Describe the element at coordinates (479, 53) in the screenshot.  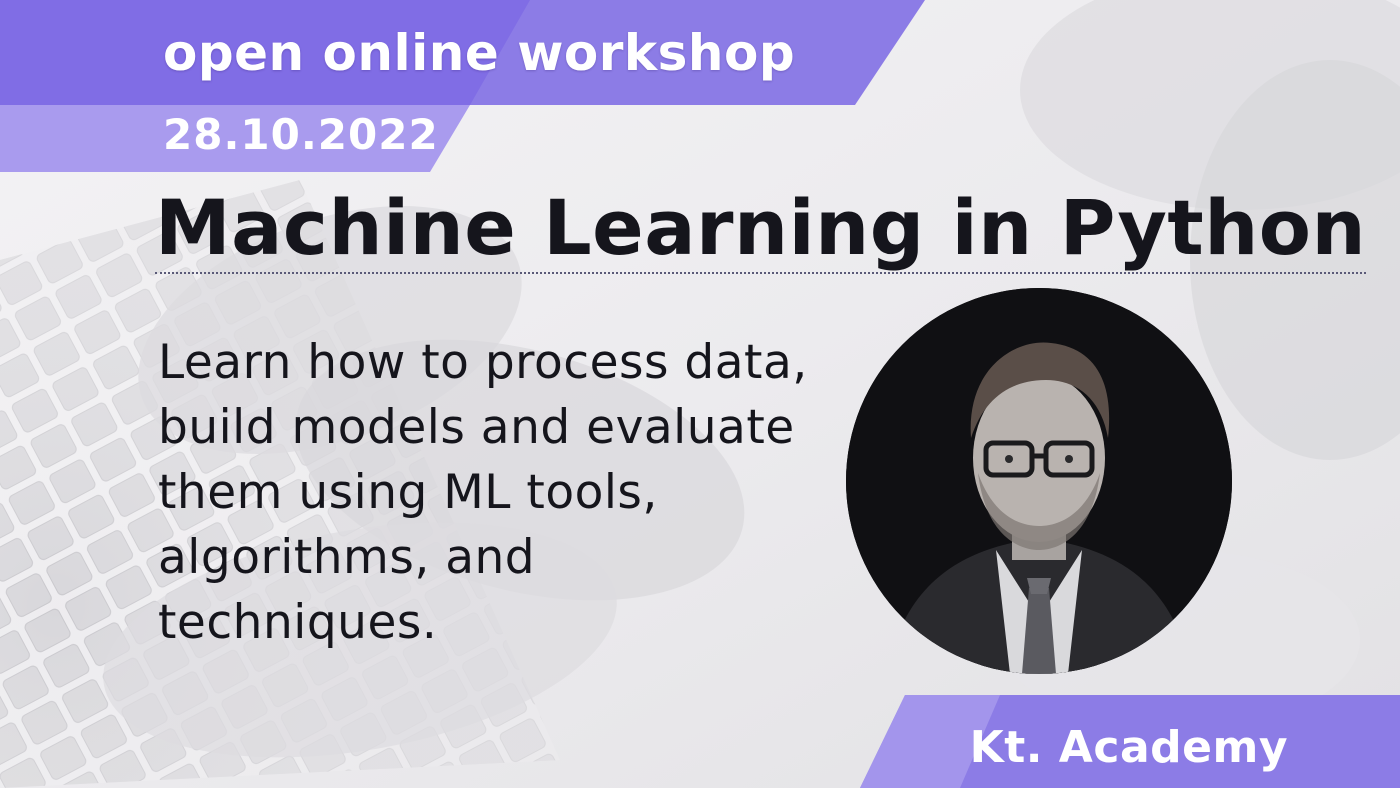
I see `workshop-label: open online workshop` at that location.